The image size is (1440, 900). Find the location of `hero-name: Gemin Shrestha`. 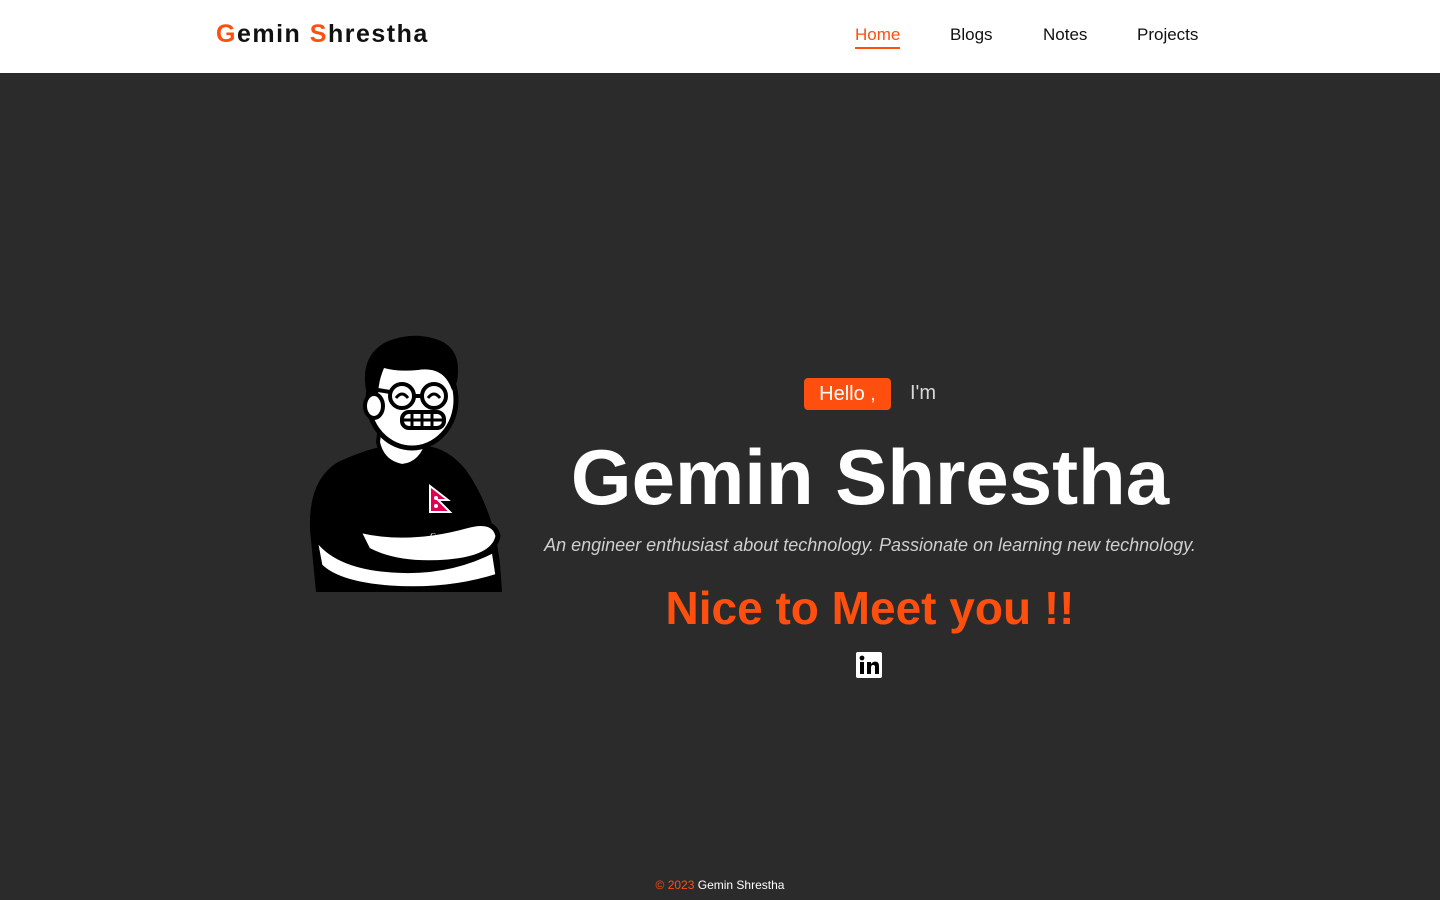

hero-name: Gemin Shrestha is located at coordinates (870, 477).